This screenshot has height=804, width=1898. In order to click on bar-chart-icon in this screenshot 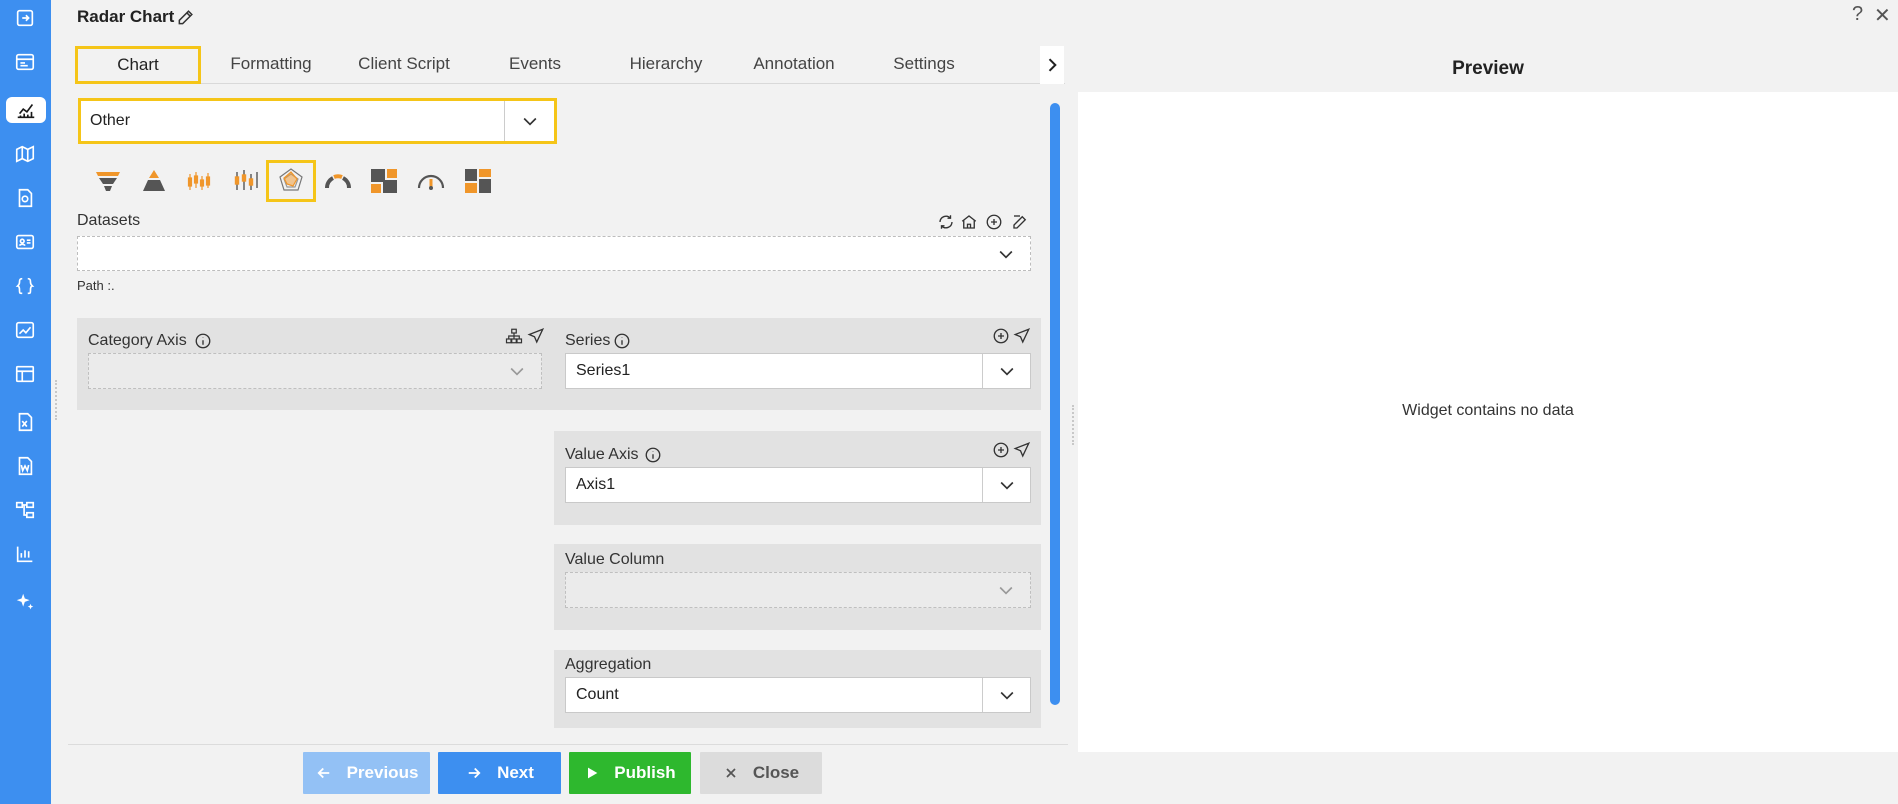, I will do `click(25, 554)`.